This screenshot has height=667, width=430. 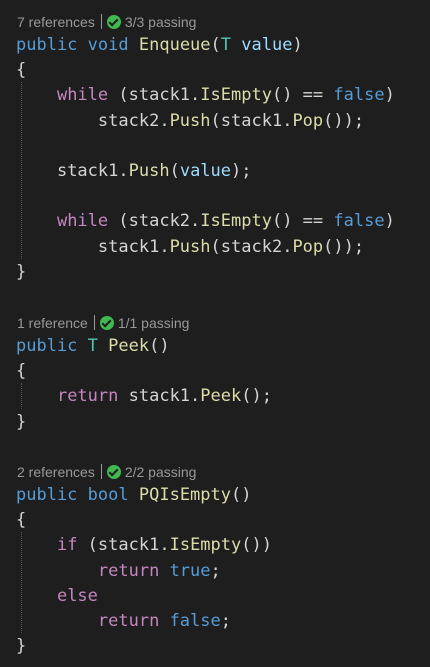 I want to click on code-token-keyword: true, so click(x=190, y=570).